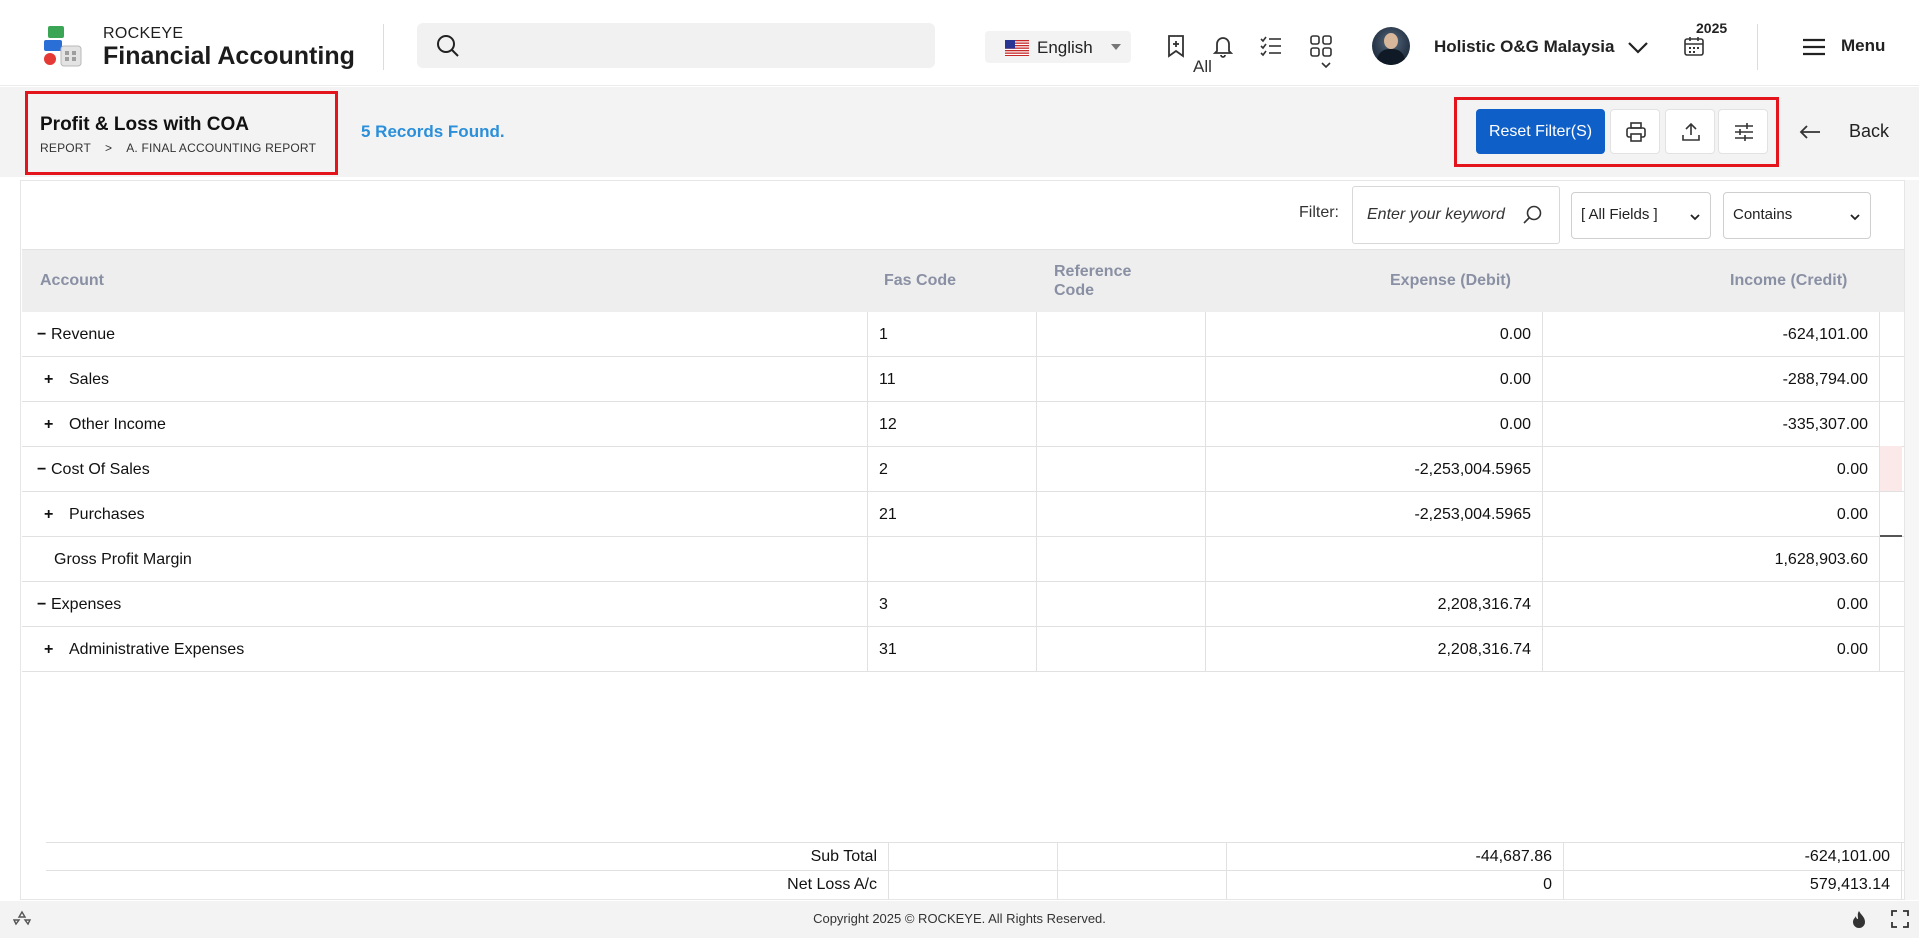  What do you see at coordinates (1321, 46) in the screenshot?
I see `apps-grid-icon` at bounding box center [1321, 46].